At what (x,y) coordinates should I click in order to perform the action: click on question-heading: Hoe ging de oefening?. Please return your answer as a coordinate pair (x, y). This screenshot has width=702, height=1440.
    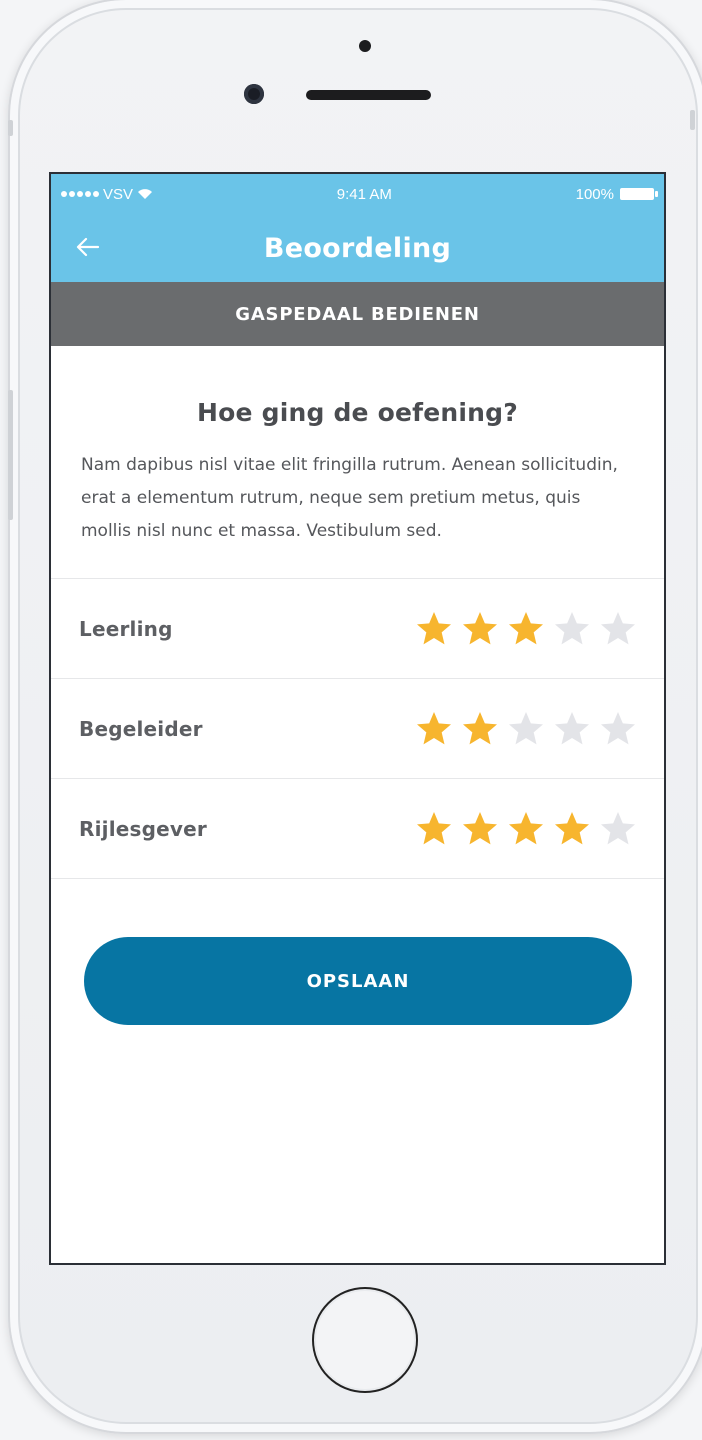
    Looking at the image, I should click on (357, 412).